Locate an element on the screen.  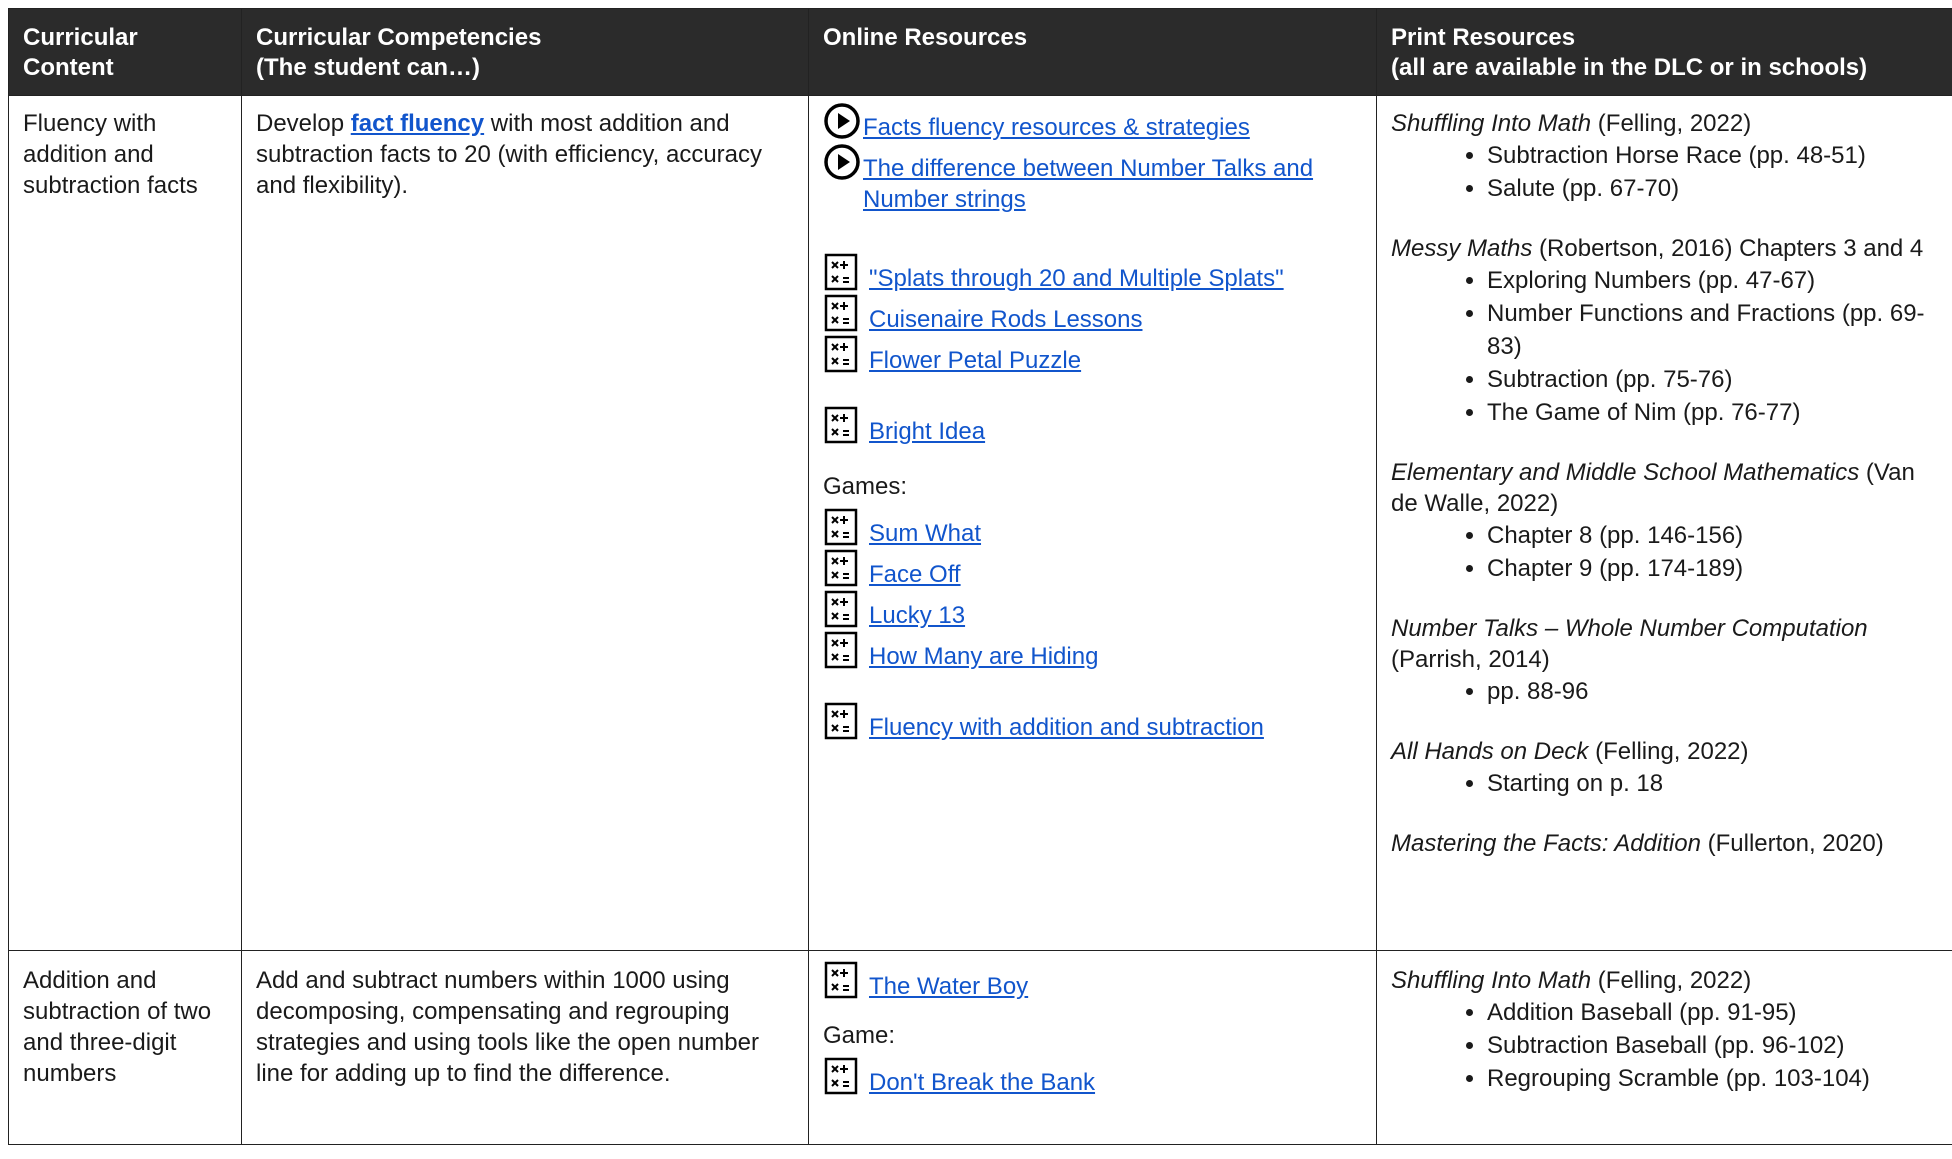
print-items: pp. 88-96 is located at coordinates (1664, 691).